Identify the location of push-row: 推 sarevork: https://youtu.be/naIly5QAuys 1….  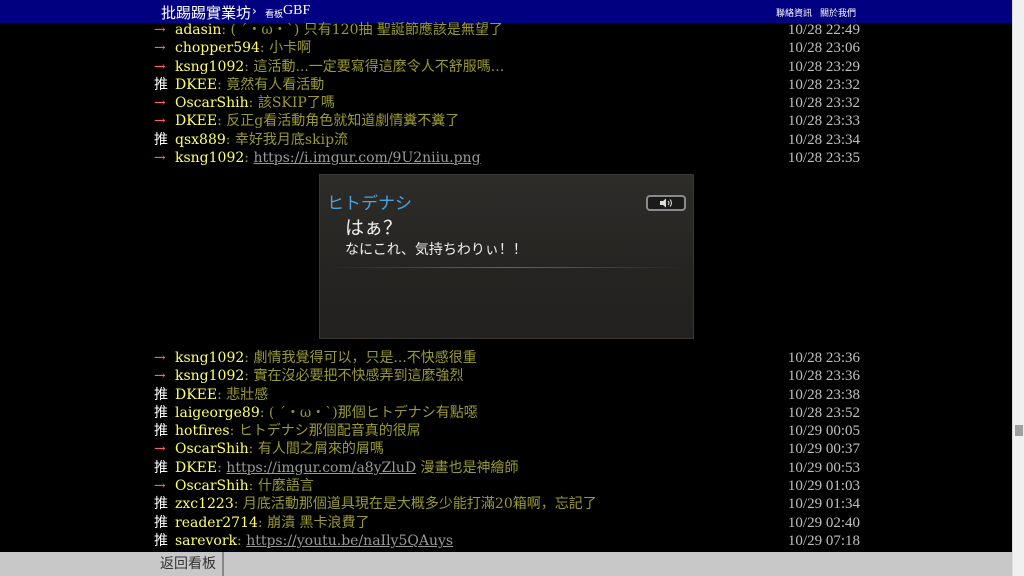
(507, 541).